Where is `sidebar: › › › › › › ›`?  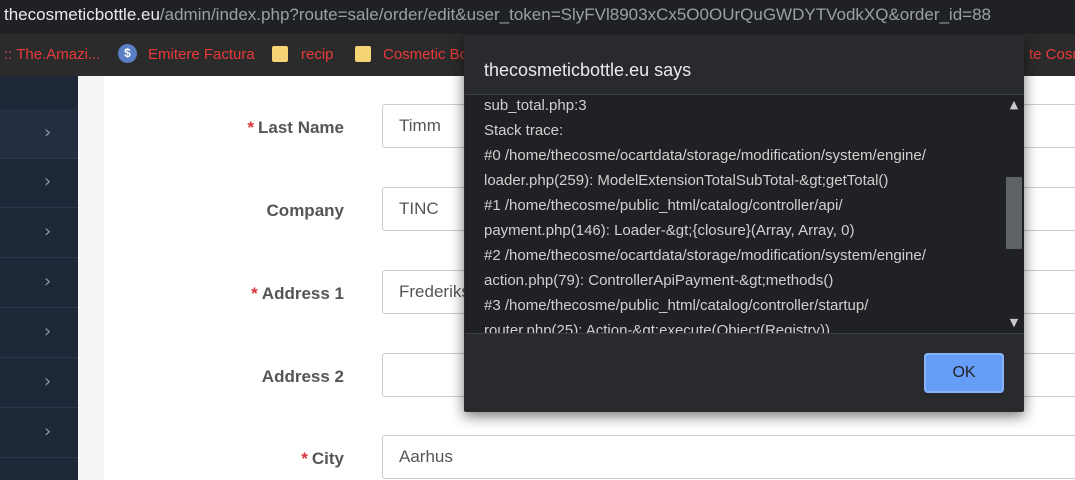
sidebar: › › › › › › › is located at coordinates (39, 278).